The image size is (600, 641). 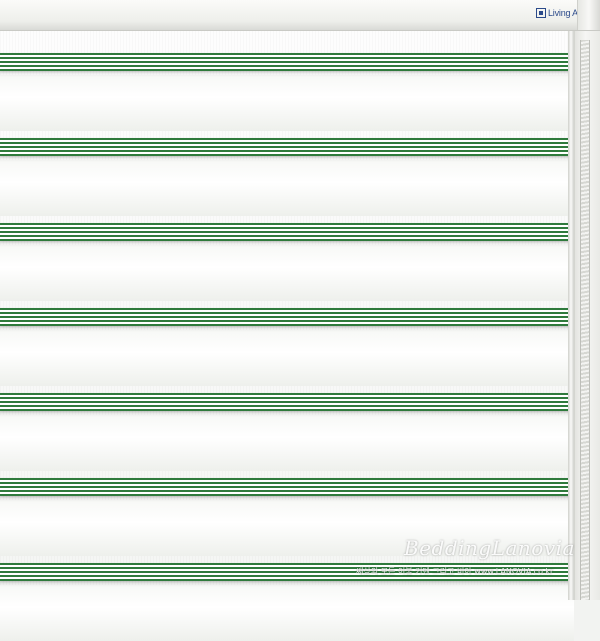 What do you see at coordinates (455, 571) in the screenshot?
I see `watermark-subtitle: 쌔상의 모든 이불 커텐 그리고 비아 www.LANOVIA.co.kr` at bounding box center [455, 571].